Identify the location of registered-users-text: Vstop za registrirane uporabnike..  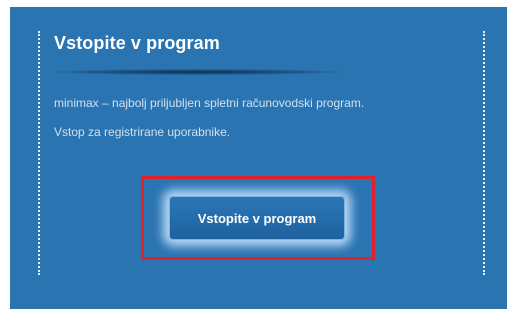
(142, 132).